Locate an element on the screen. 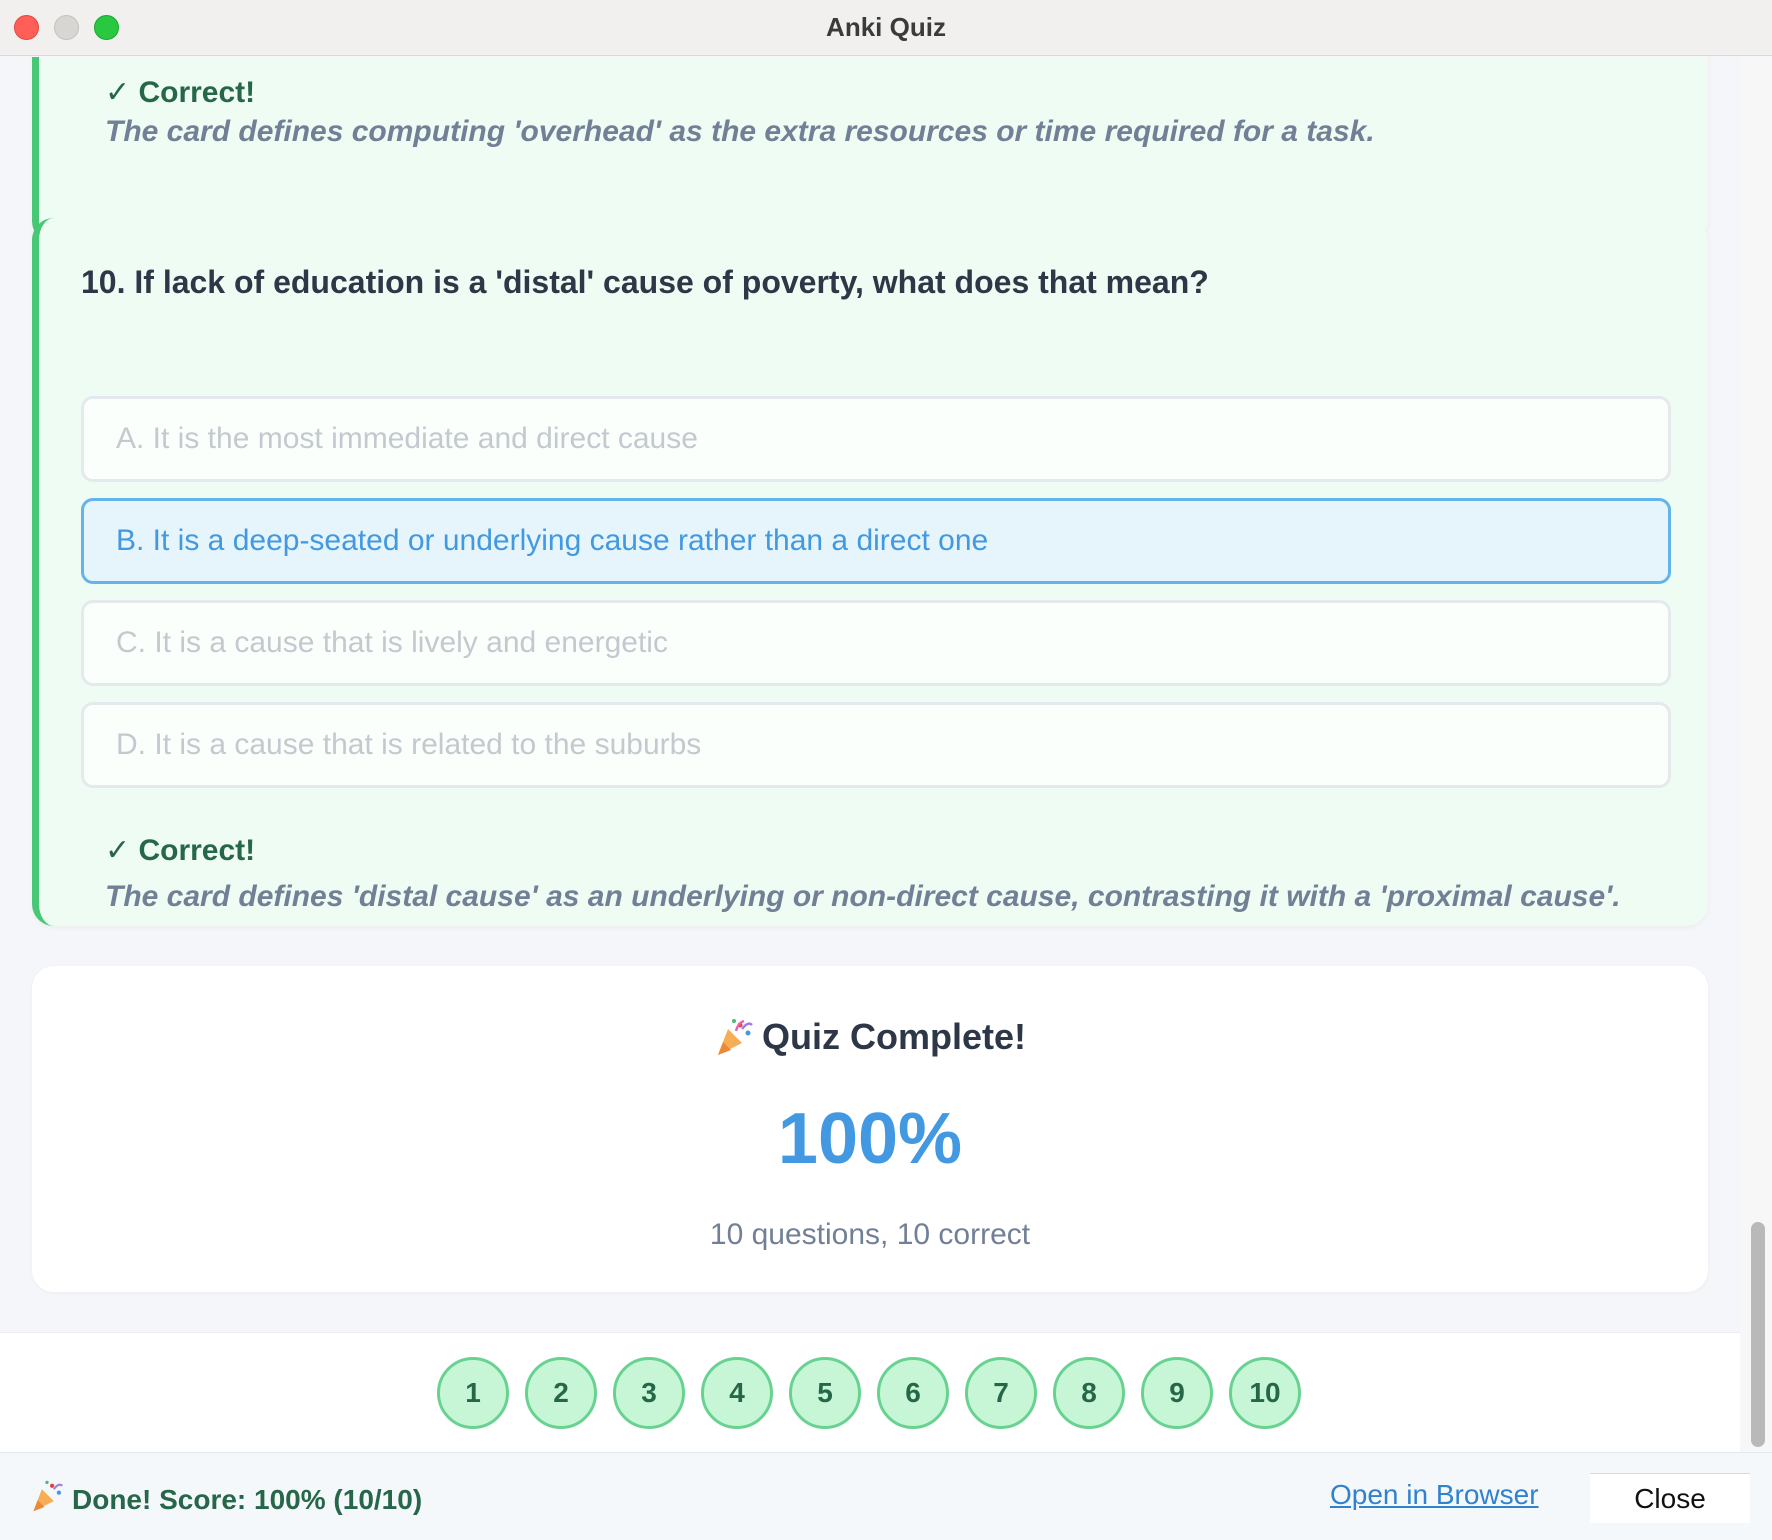 The image size is (1772, 1540). window-title: Anki Quiz is located at coordinates (886, 27).